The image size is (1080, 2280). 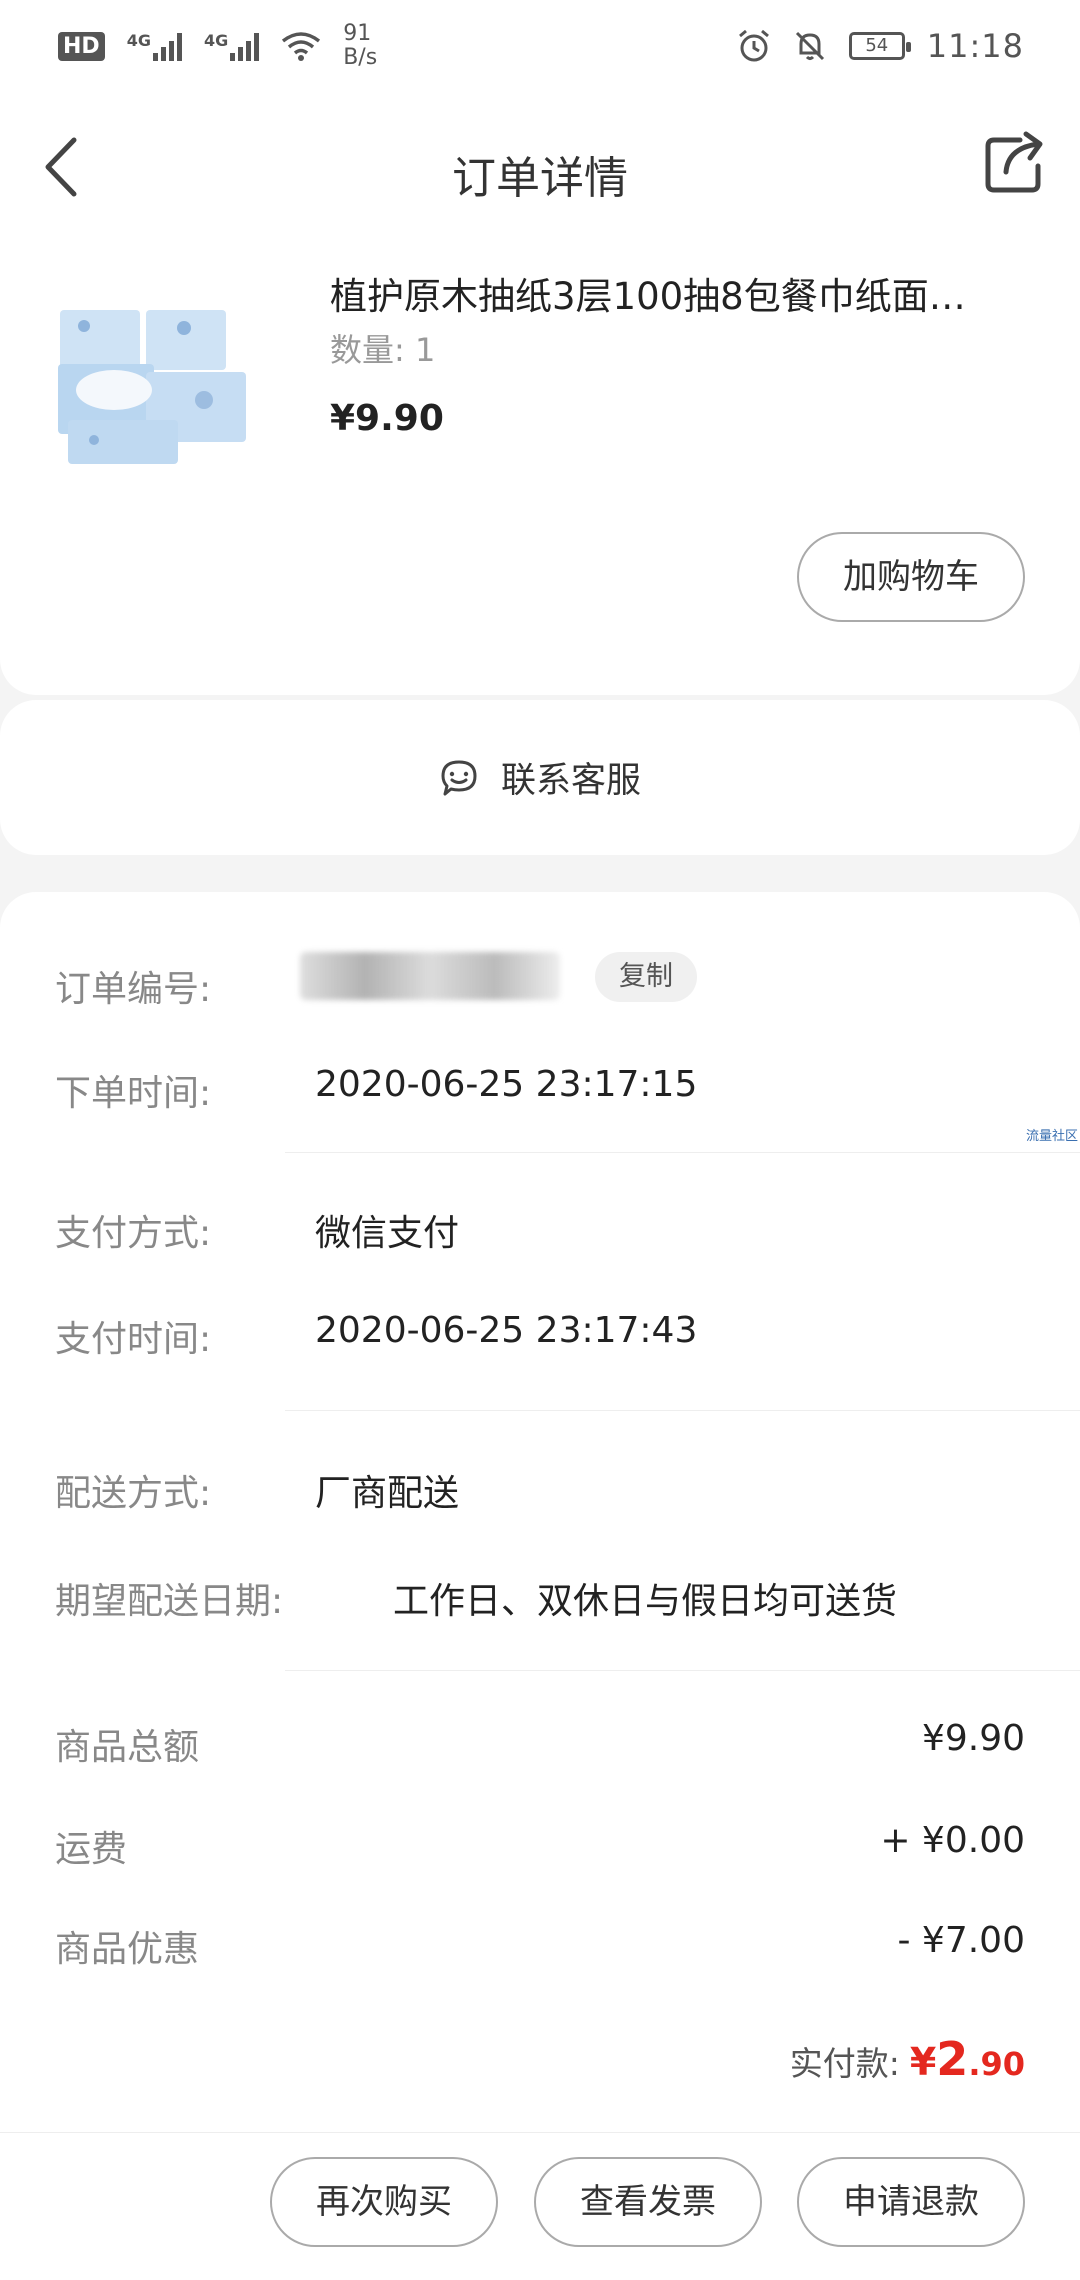 What do you see at coordinates (133, 1339) in the screenshot?
I see `pay-time-label: 支付时间:` at bounding box center [133, 1339].